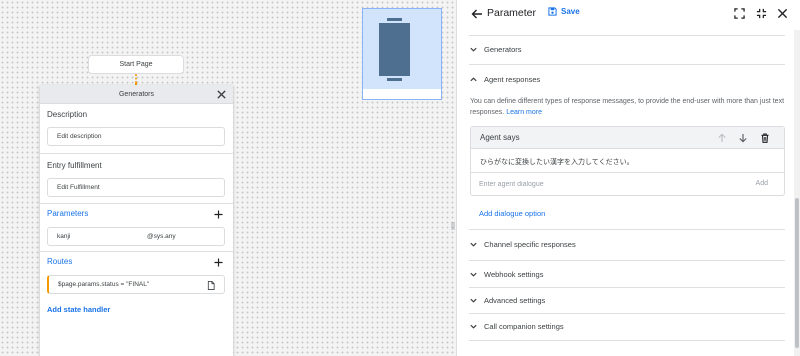 This screenshot has height=356, width=800. What do you see at coordinates (211, 285) in the screenshot?
I see `file-icon` at bounding box center [211, 285].